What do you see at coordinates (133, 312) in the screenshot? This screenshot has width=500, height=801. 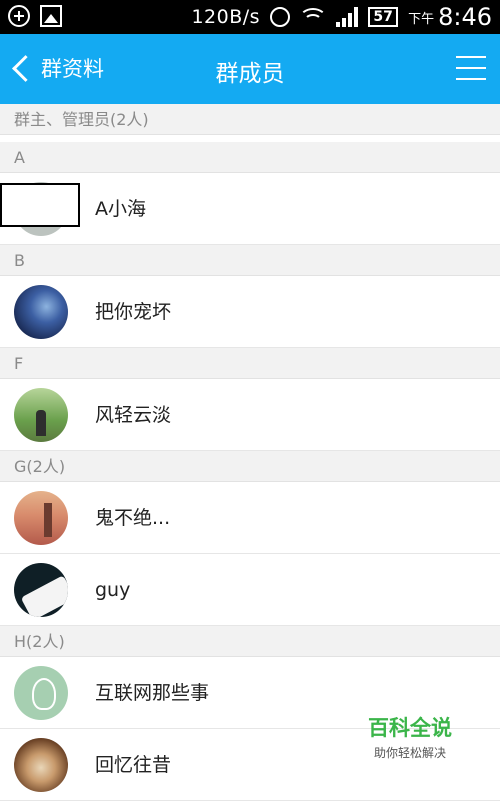 I see `member-name: 把你宠坏` at bounding box center [133, 312].